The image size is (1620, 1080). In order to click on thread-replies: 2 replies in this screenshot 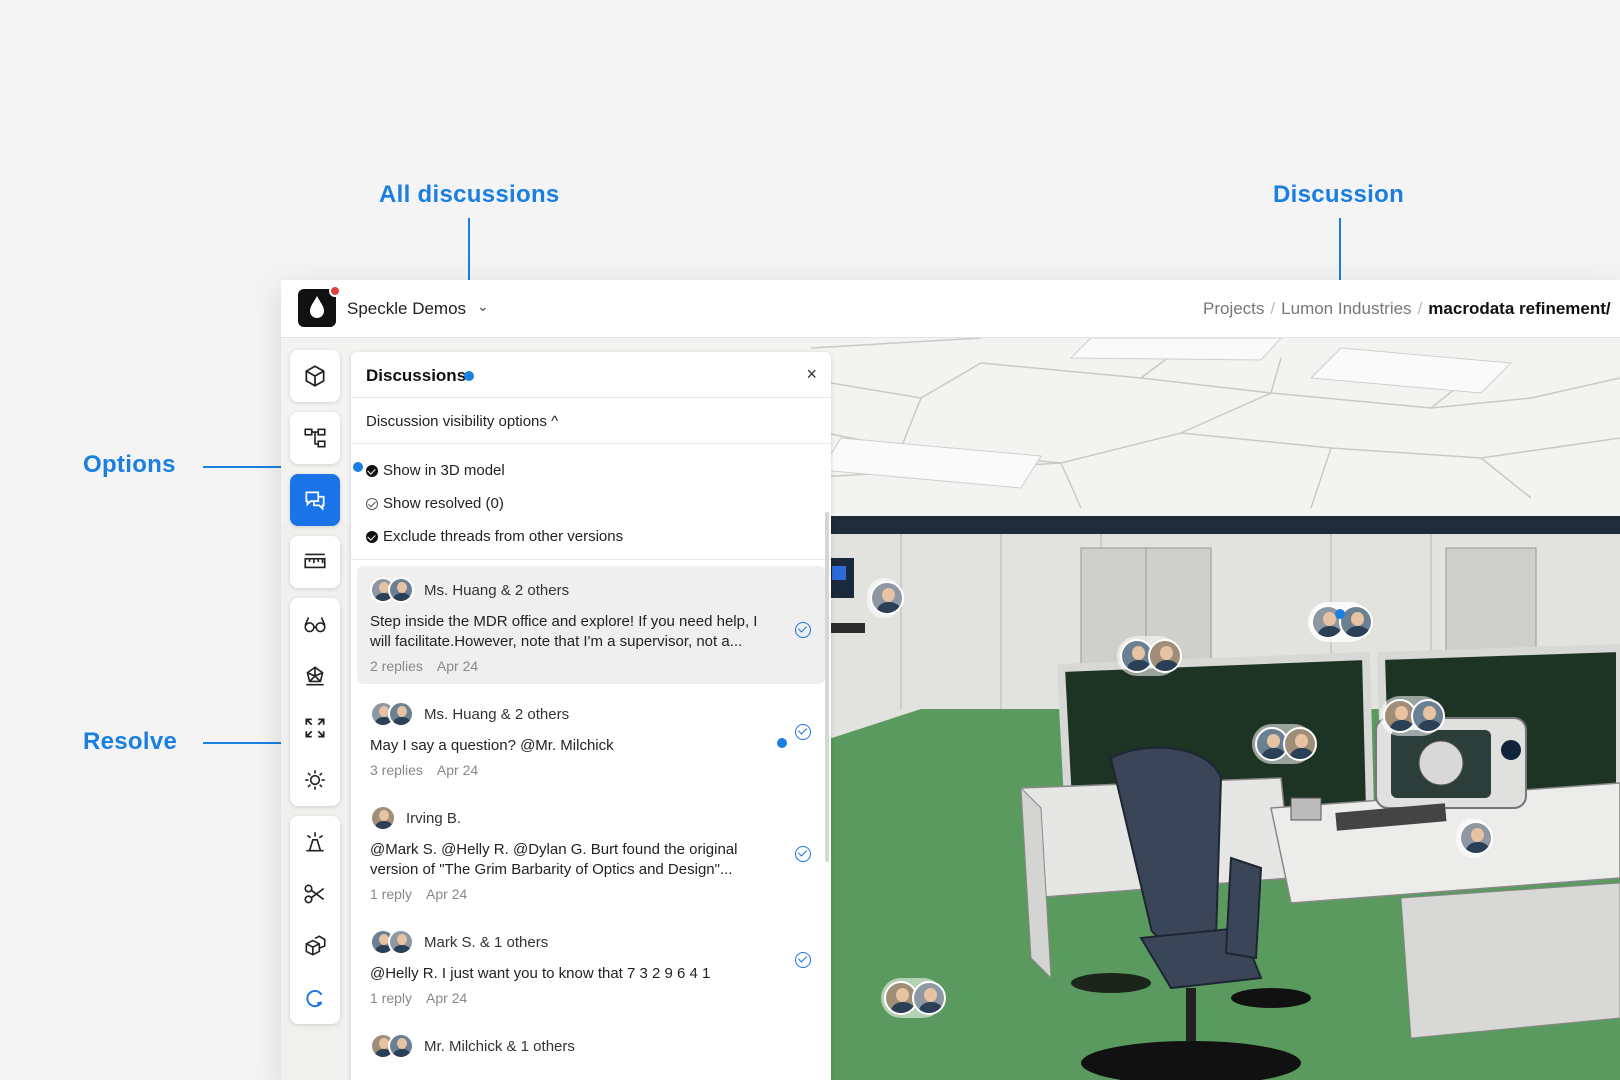, I will do `click(396, 666)`.